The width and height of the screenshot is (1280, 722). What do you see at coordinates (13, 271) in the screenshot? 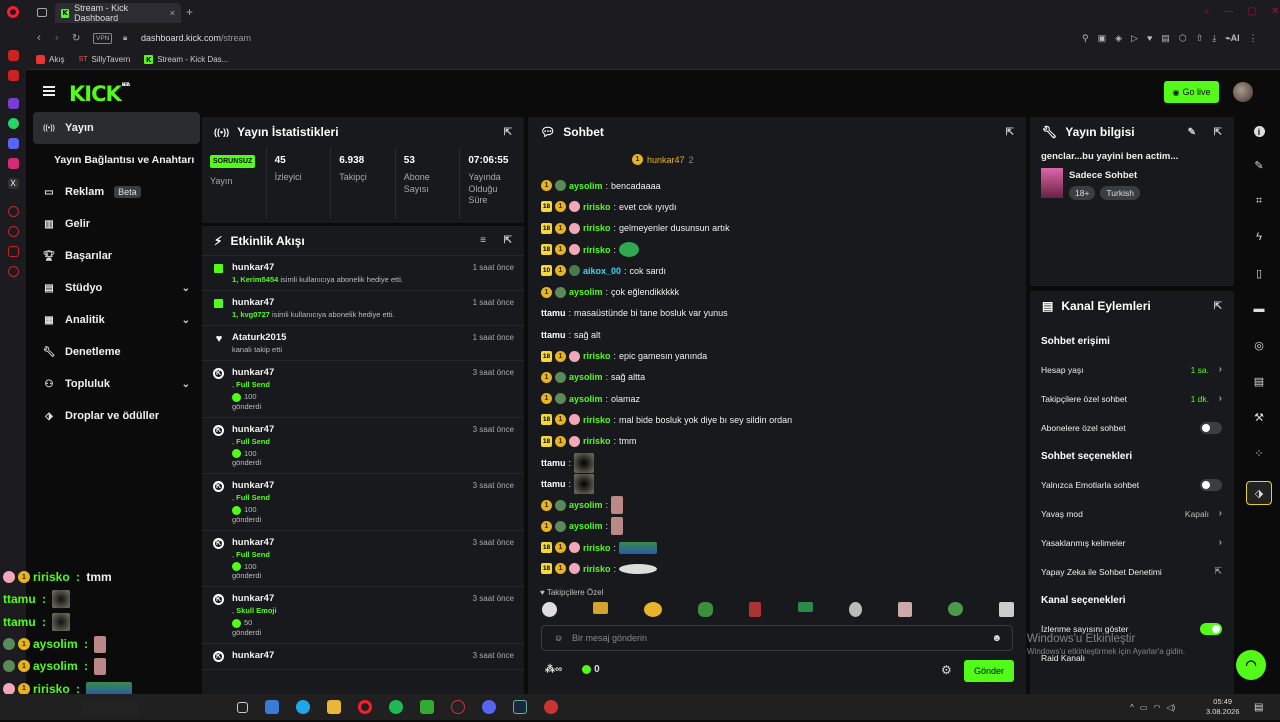
I see `settings-icon` at bounding box center [13, 271].